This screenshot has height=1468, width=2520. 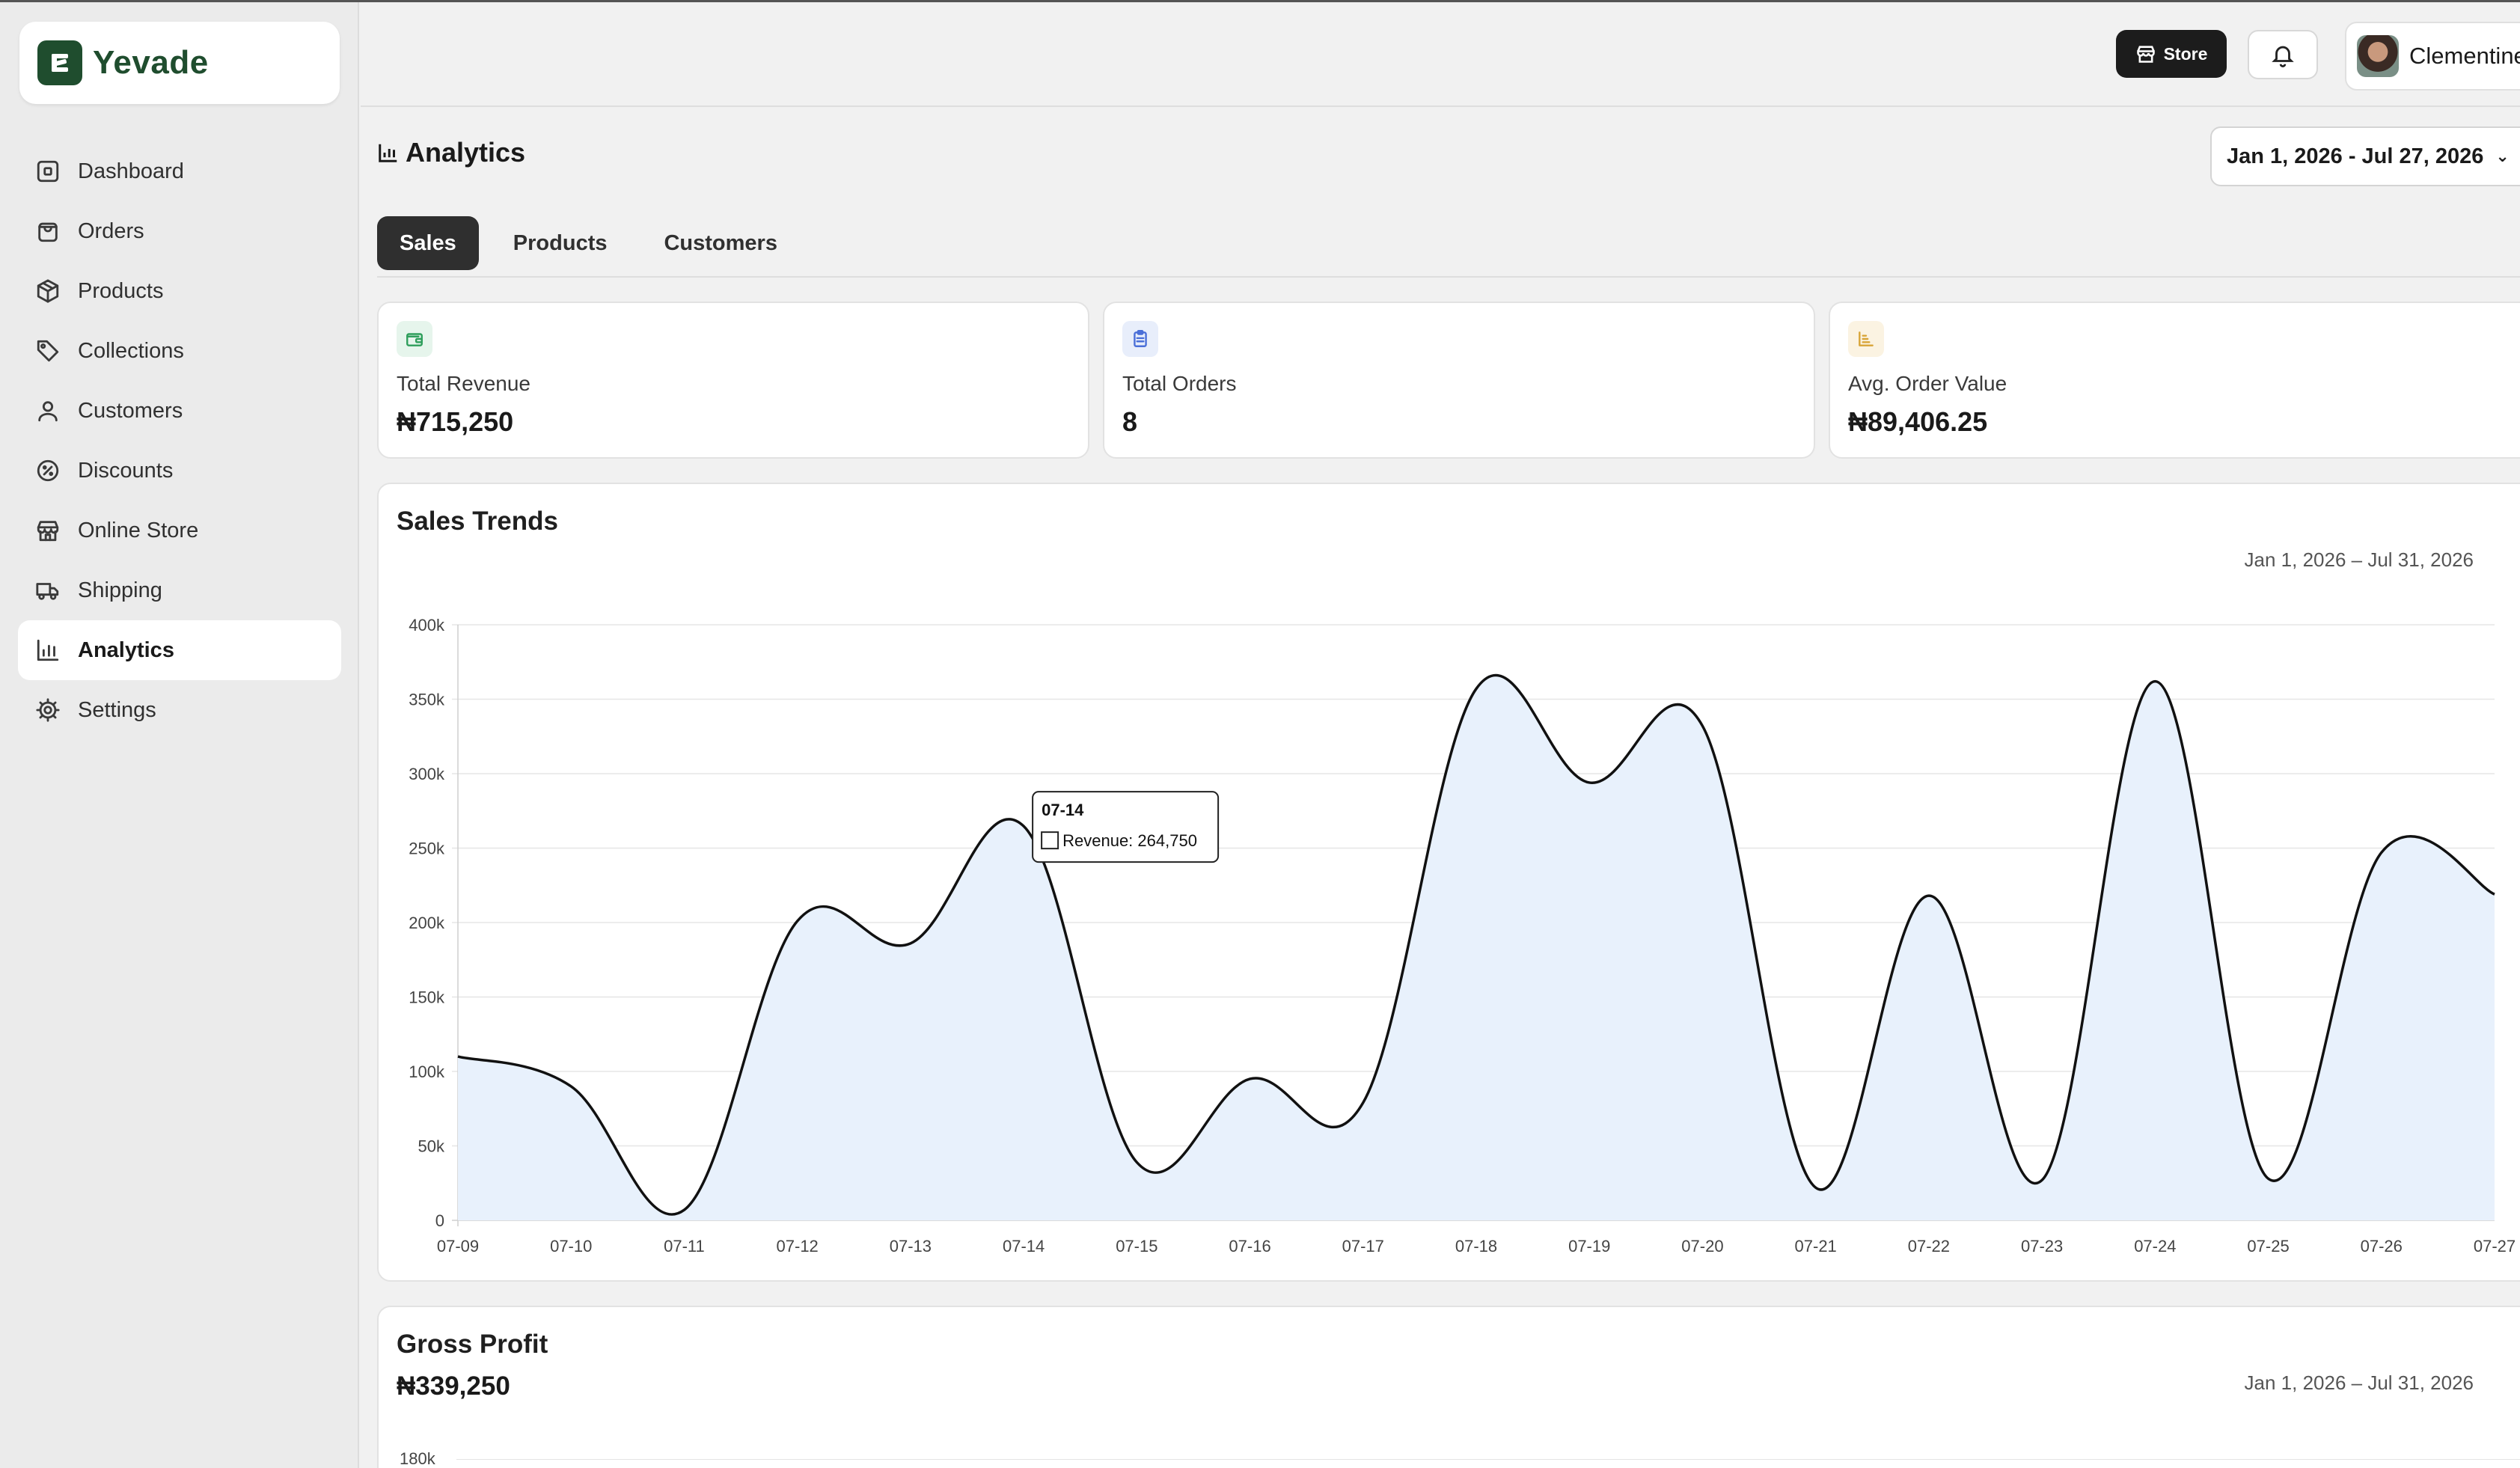 What do you see at coordinates (427, 774) in the screenshot?
I see `y-tick-label: 300k` at bounding box center [427, 774].